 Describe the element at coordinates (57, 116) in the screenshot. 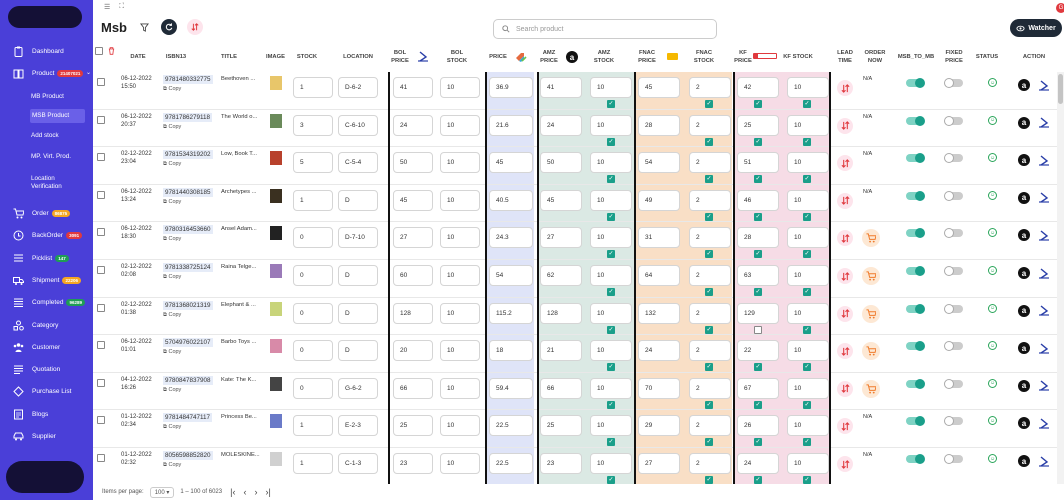

I see `sidebar-subitem-msb-product-2: MSB Product` at that location.